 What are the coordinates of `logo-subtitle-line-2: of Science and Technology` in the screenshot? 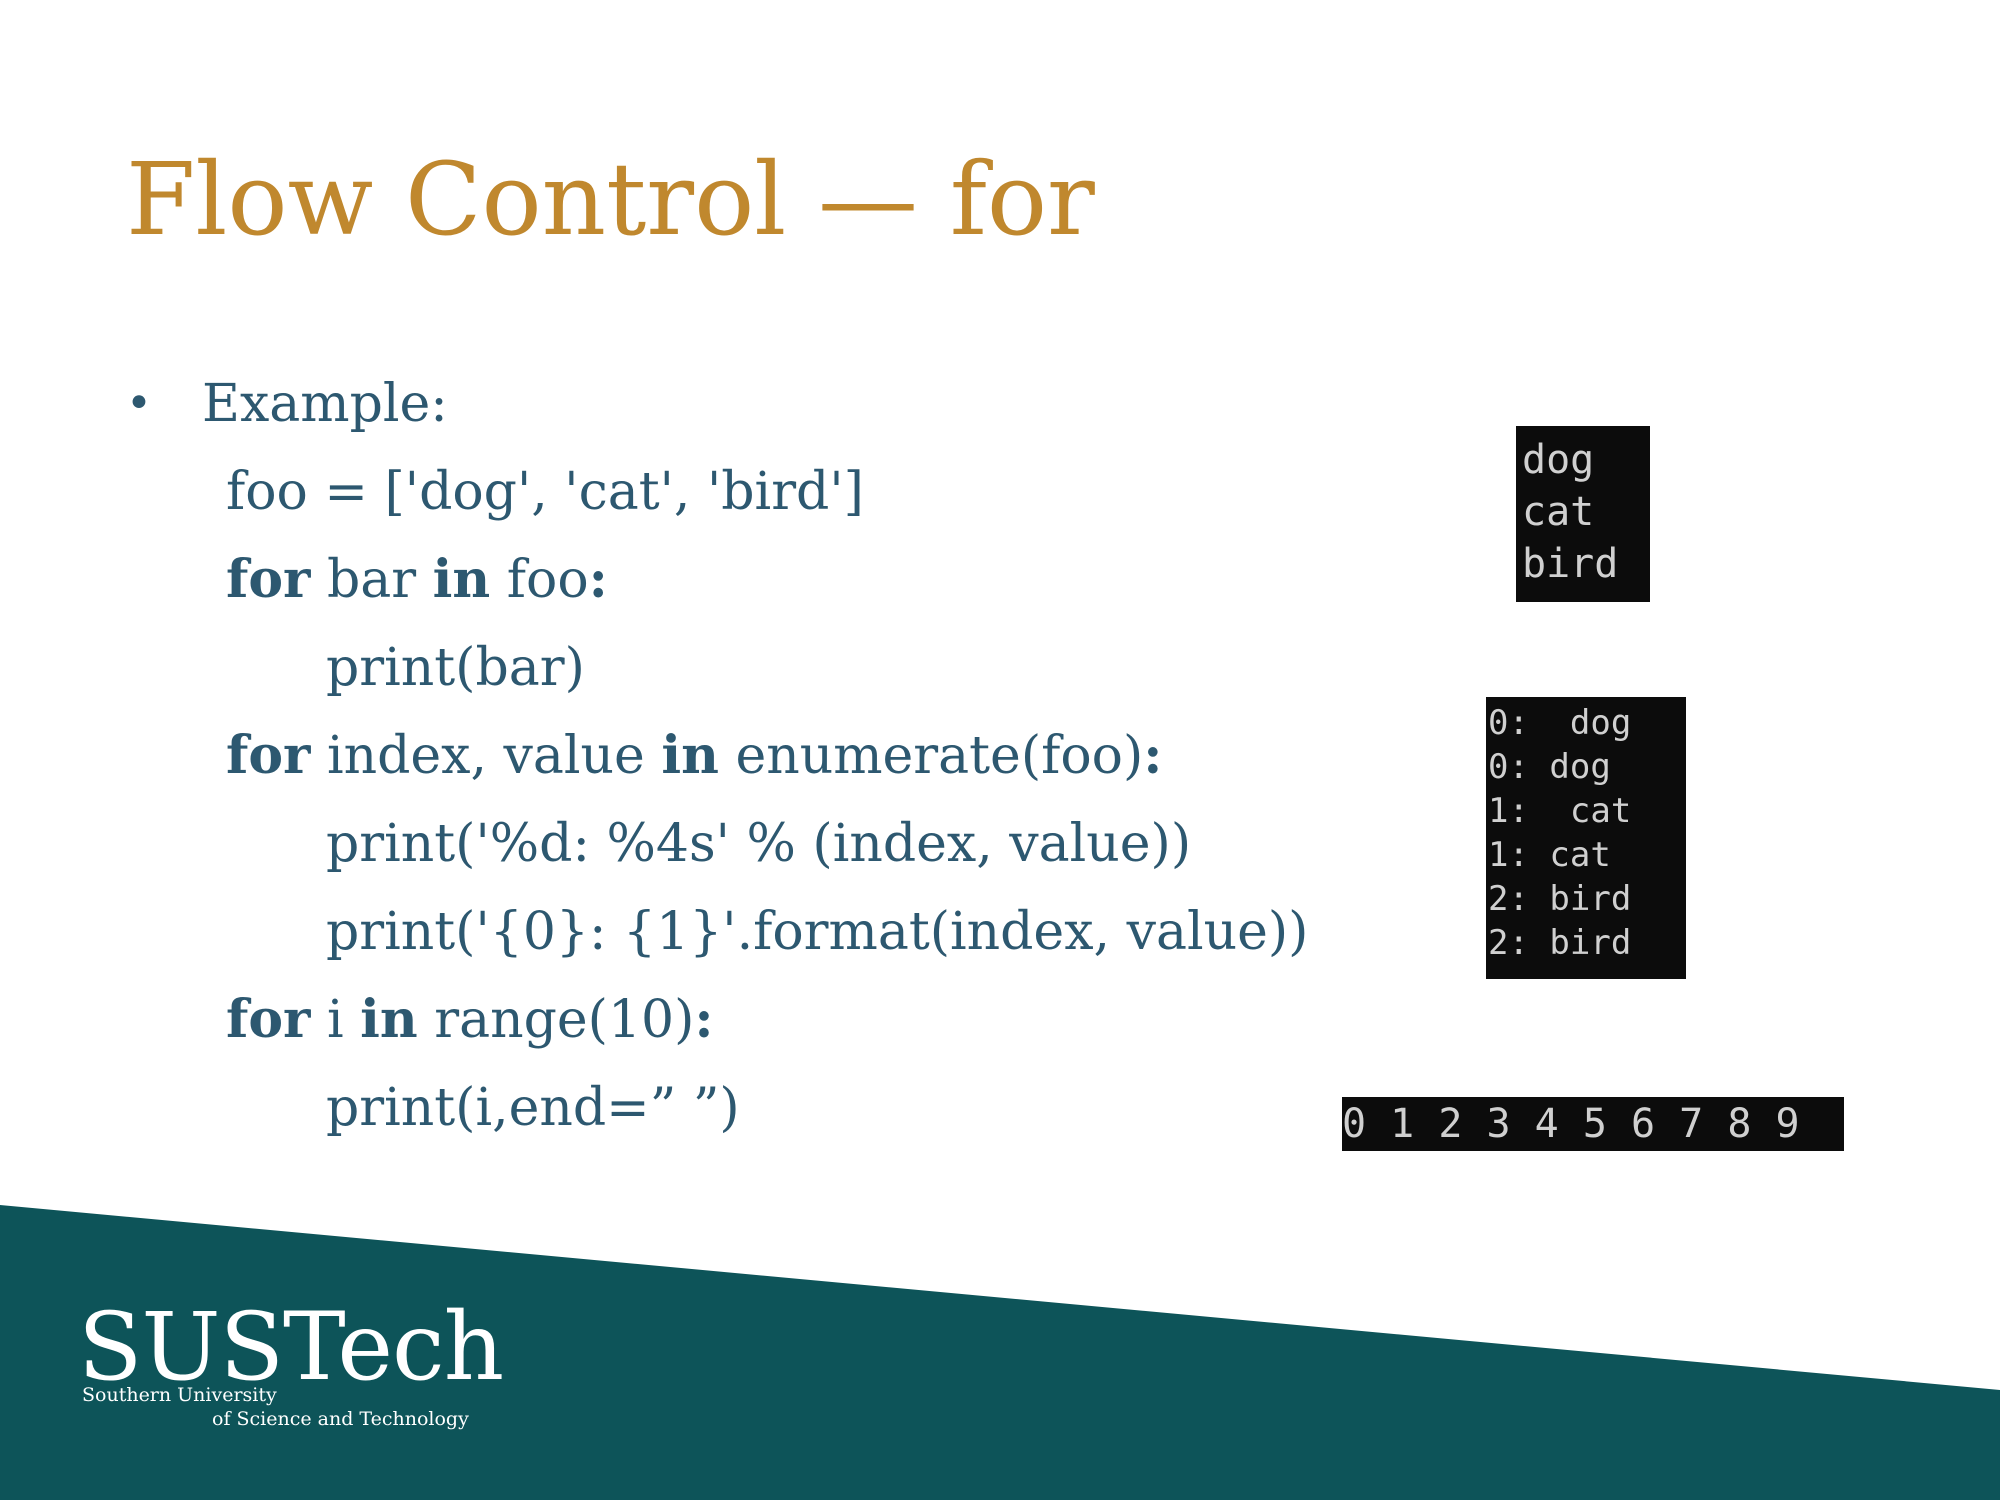 It's located at (340, 1419).